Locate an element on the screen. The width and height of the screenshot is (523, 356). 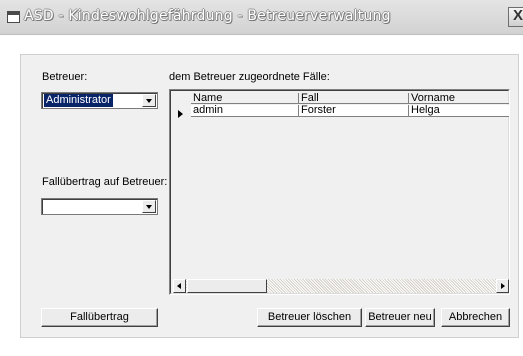
cases-label: dem Betreuer zugeordnete Fälle: is located at coordinates (249, 77).